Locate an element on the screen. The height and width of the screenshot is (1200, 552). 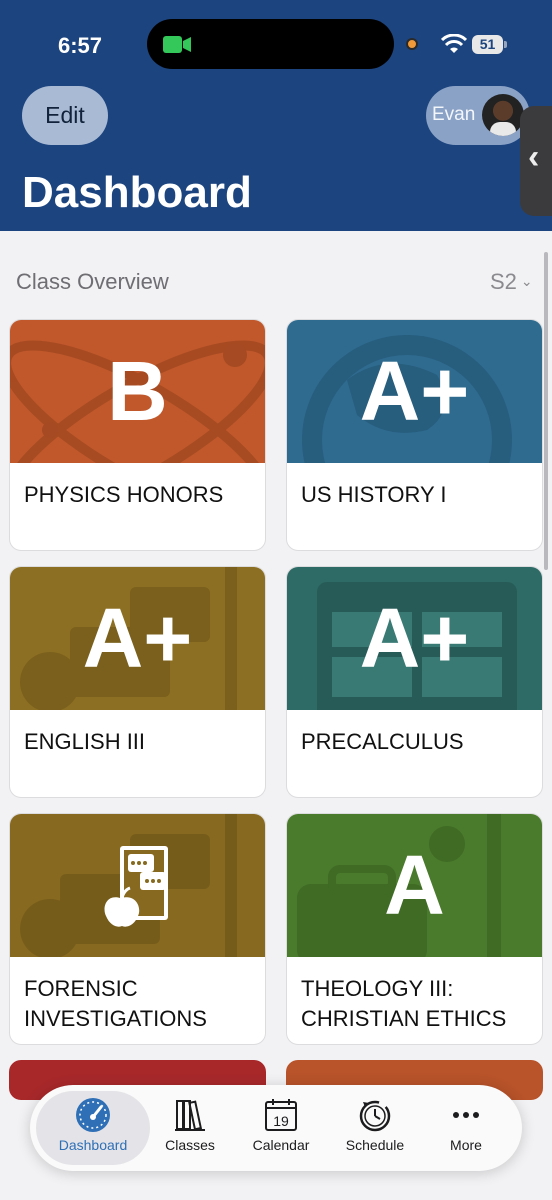
term-selector: S2 ⌄ is located at coordinates (511, 282).